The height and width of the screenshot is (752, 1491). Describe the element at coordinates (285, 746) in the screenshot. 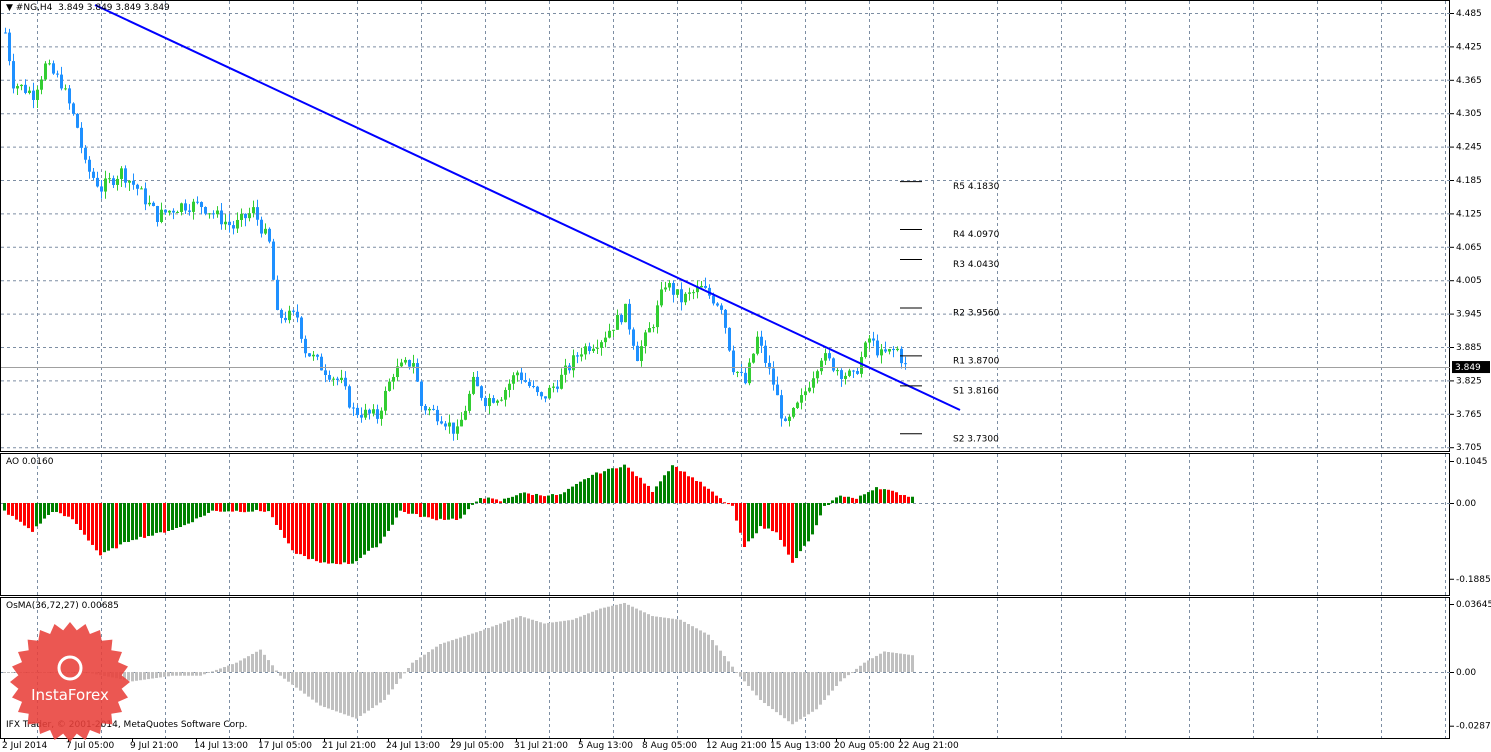

I see `time-tick-label: 17 Jul 05:00` at that location.